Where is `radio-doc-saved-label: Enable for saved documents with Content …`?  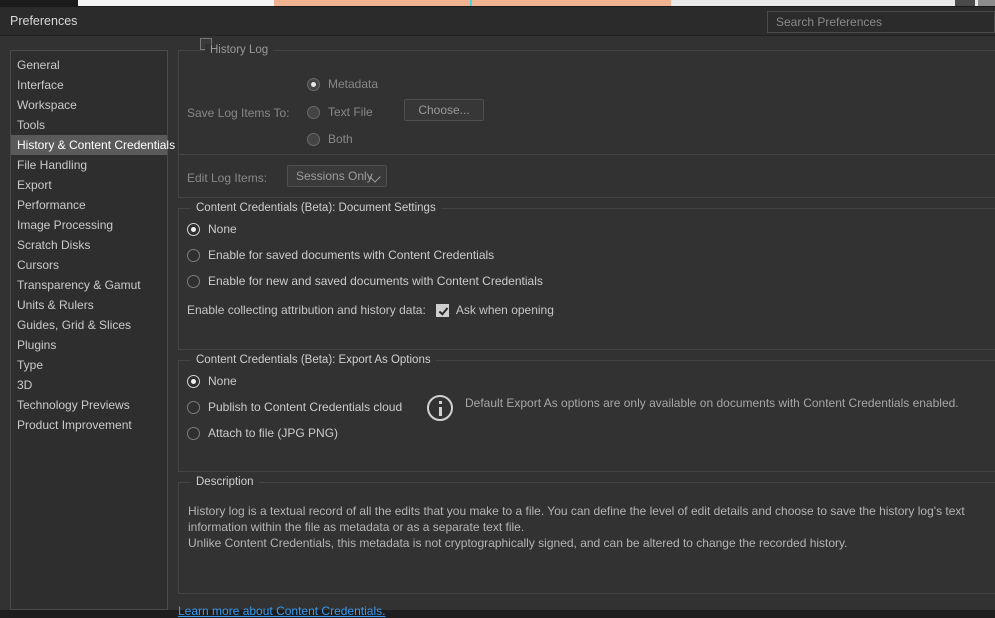 radio-doc-saved-label: Enable for saved documents with Content … is located at coordinates (351, 255).